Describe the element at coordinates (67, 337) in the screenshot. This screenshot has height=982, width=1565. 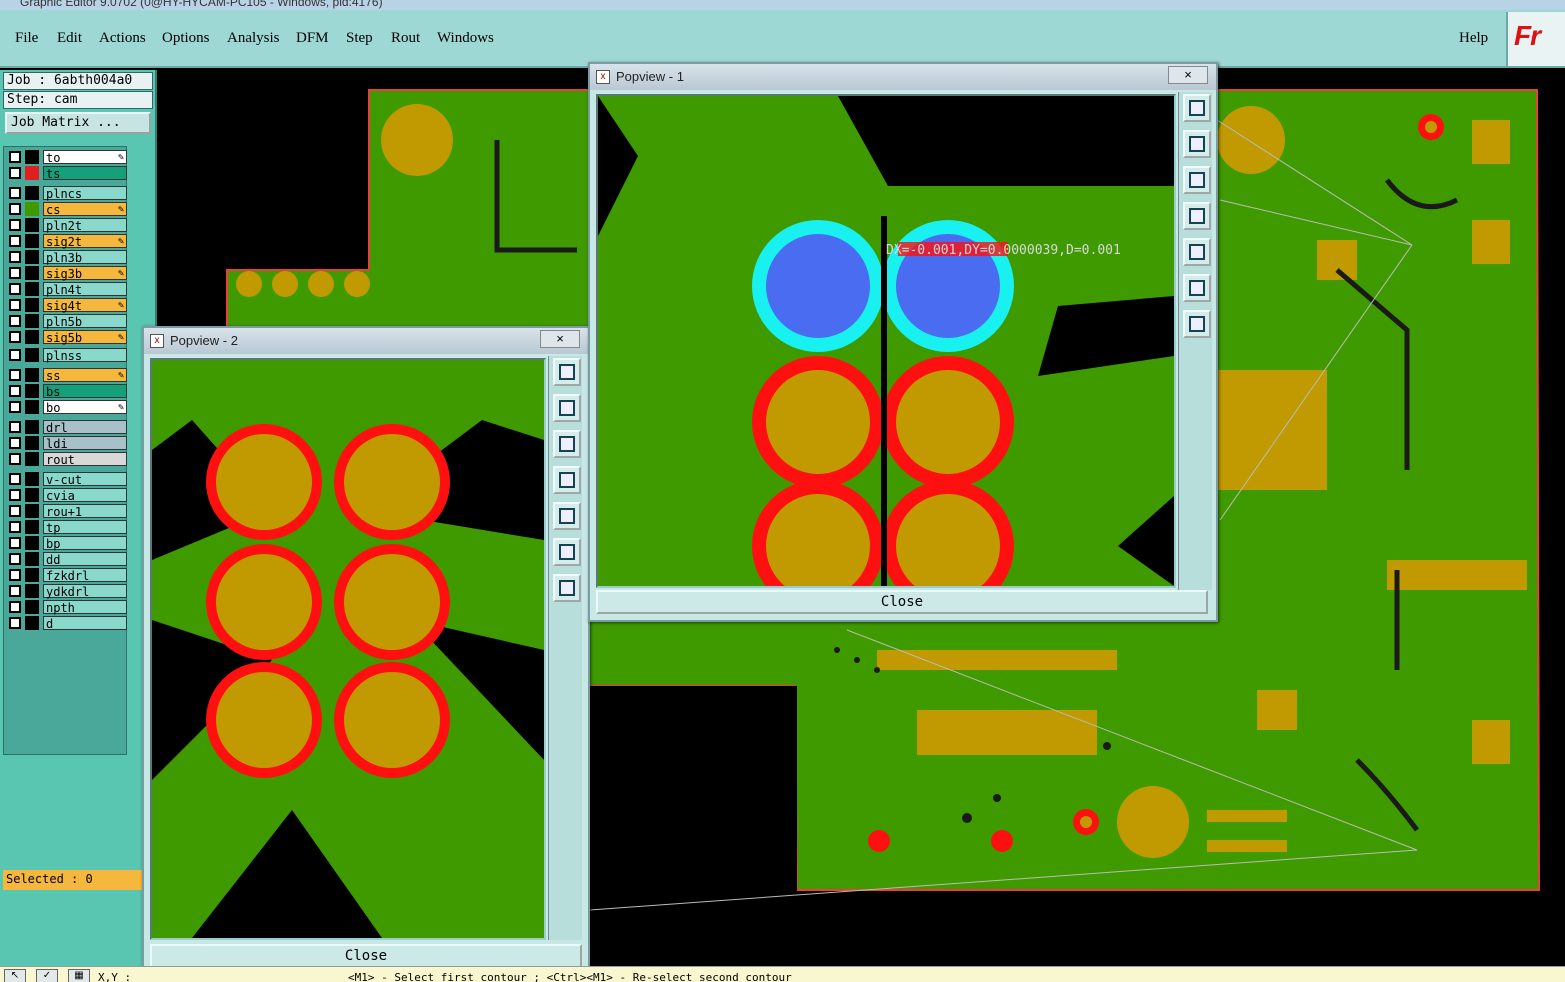
I see `layer-row: sig5b ✎` at that location.